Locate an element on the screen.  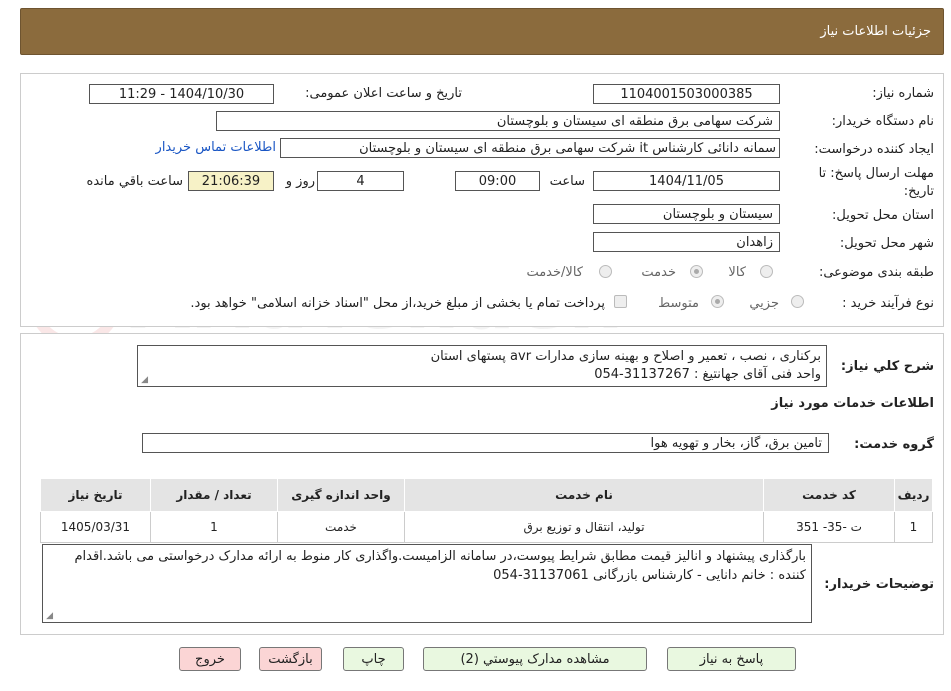
deadline-label: مهلت ارسال پاسخ: تا تاریخ: is located at coordinates (876, 182).